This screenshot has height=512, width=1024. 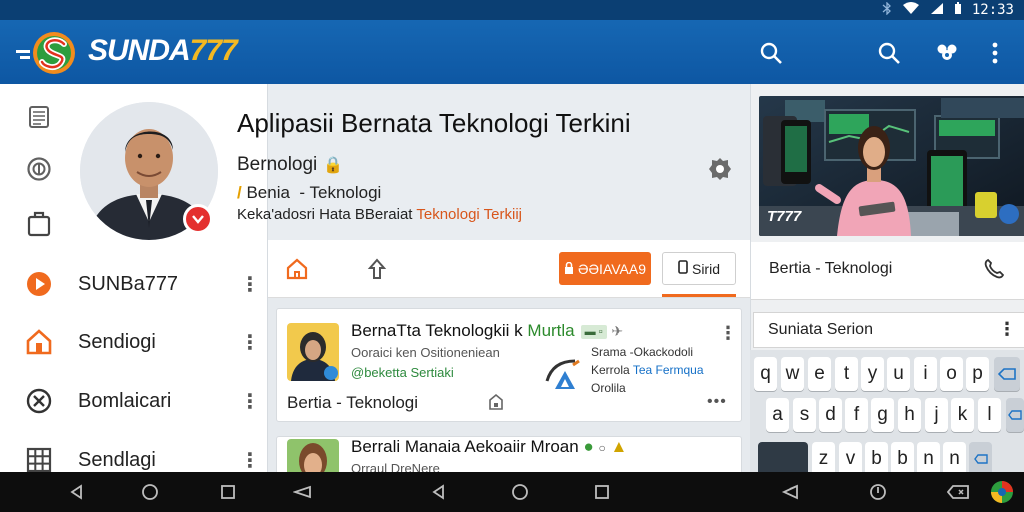 What do you see at coordinates (878, 492) in the screenshot?
I see `power-icon` at bounding box center [878, 492].